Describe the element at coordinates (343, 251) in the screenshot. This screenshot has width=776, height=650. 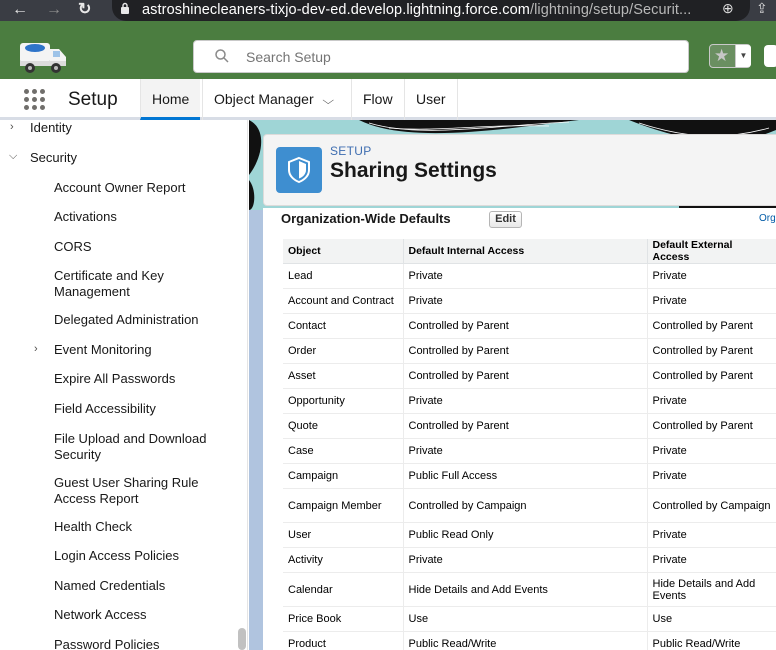
I see `column-header-object: Object` at that location.